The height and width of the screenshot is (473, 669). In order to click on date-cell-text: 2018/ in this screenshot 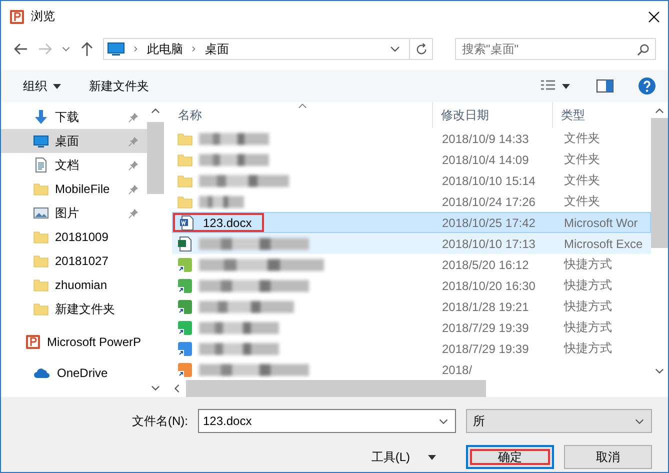, I will do `click(457, 369)`.